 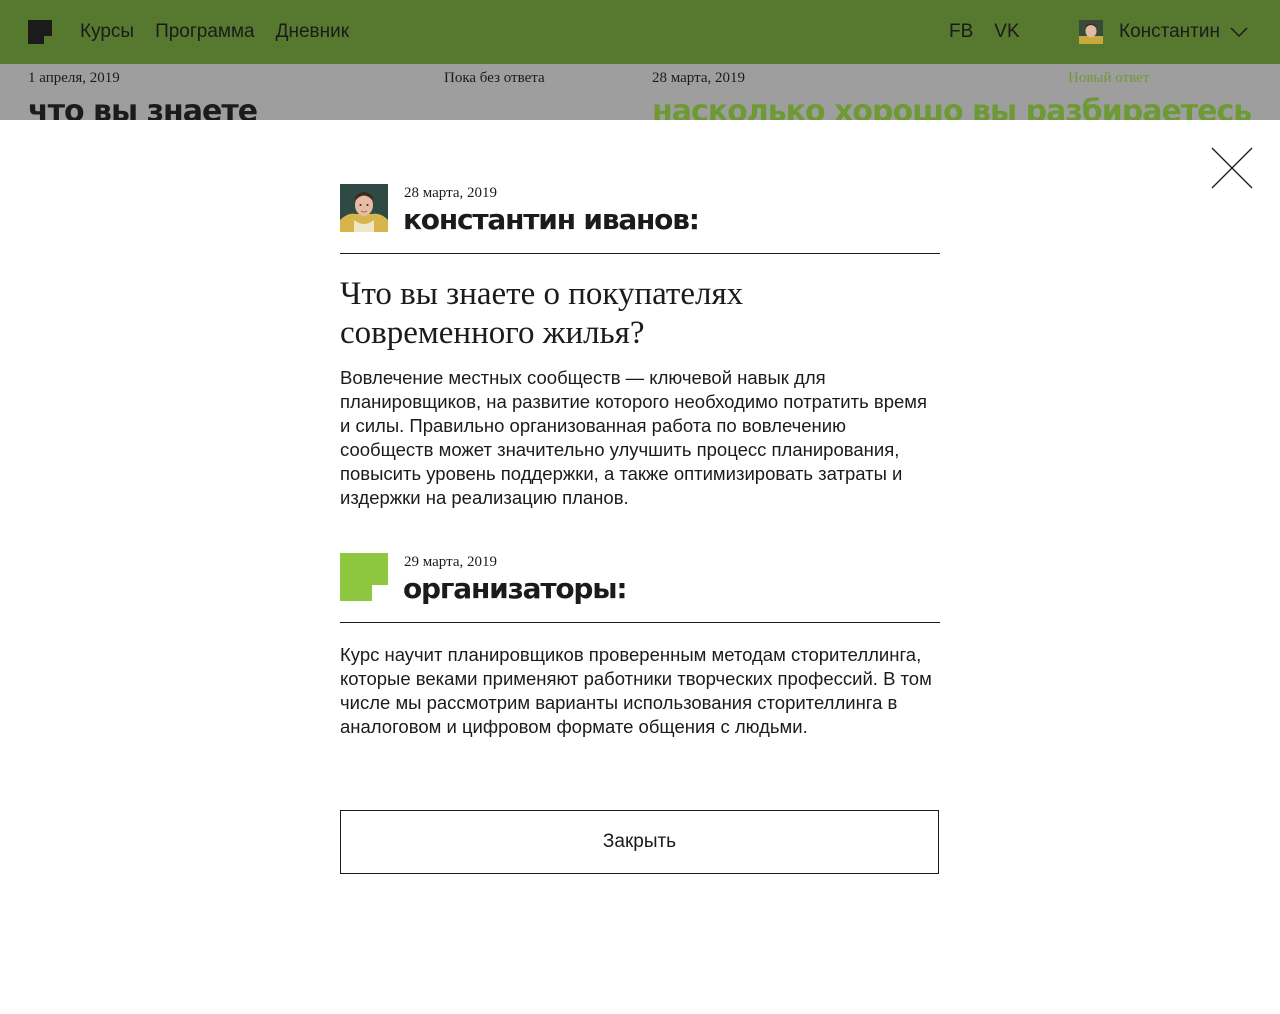 I want to click on bg-card-date: 1 апреля, 2019, so click(x=74, y=78).